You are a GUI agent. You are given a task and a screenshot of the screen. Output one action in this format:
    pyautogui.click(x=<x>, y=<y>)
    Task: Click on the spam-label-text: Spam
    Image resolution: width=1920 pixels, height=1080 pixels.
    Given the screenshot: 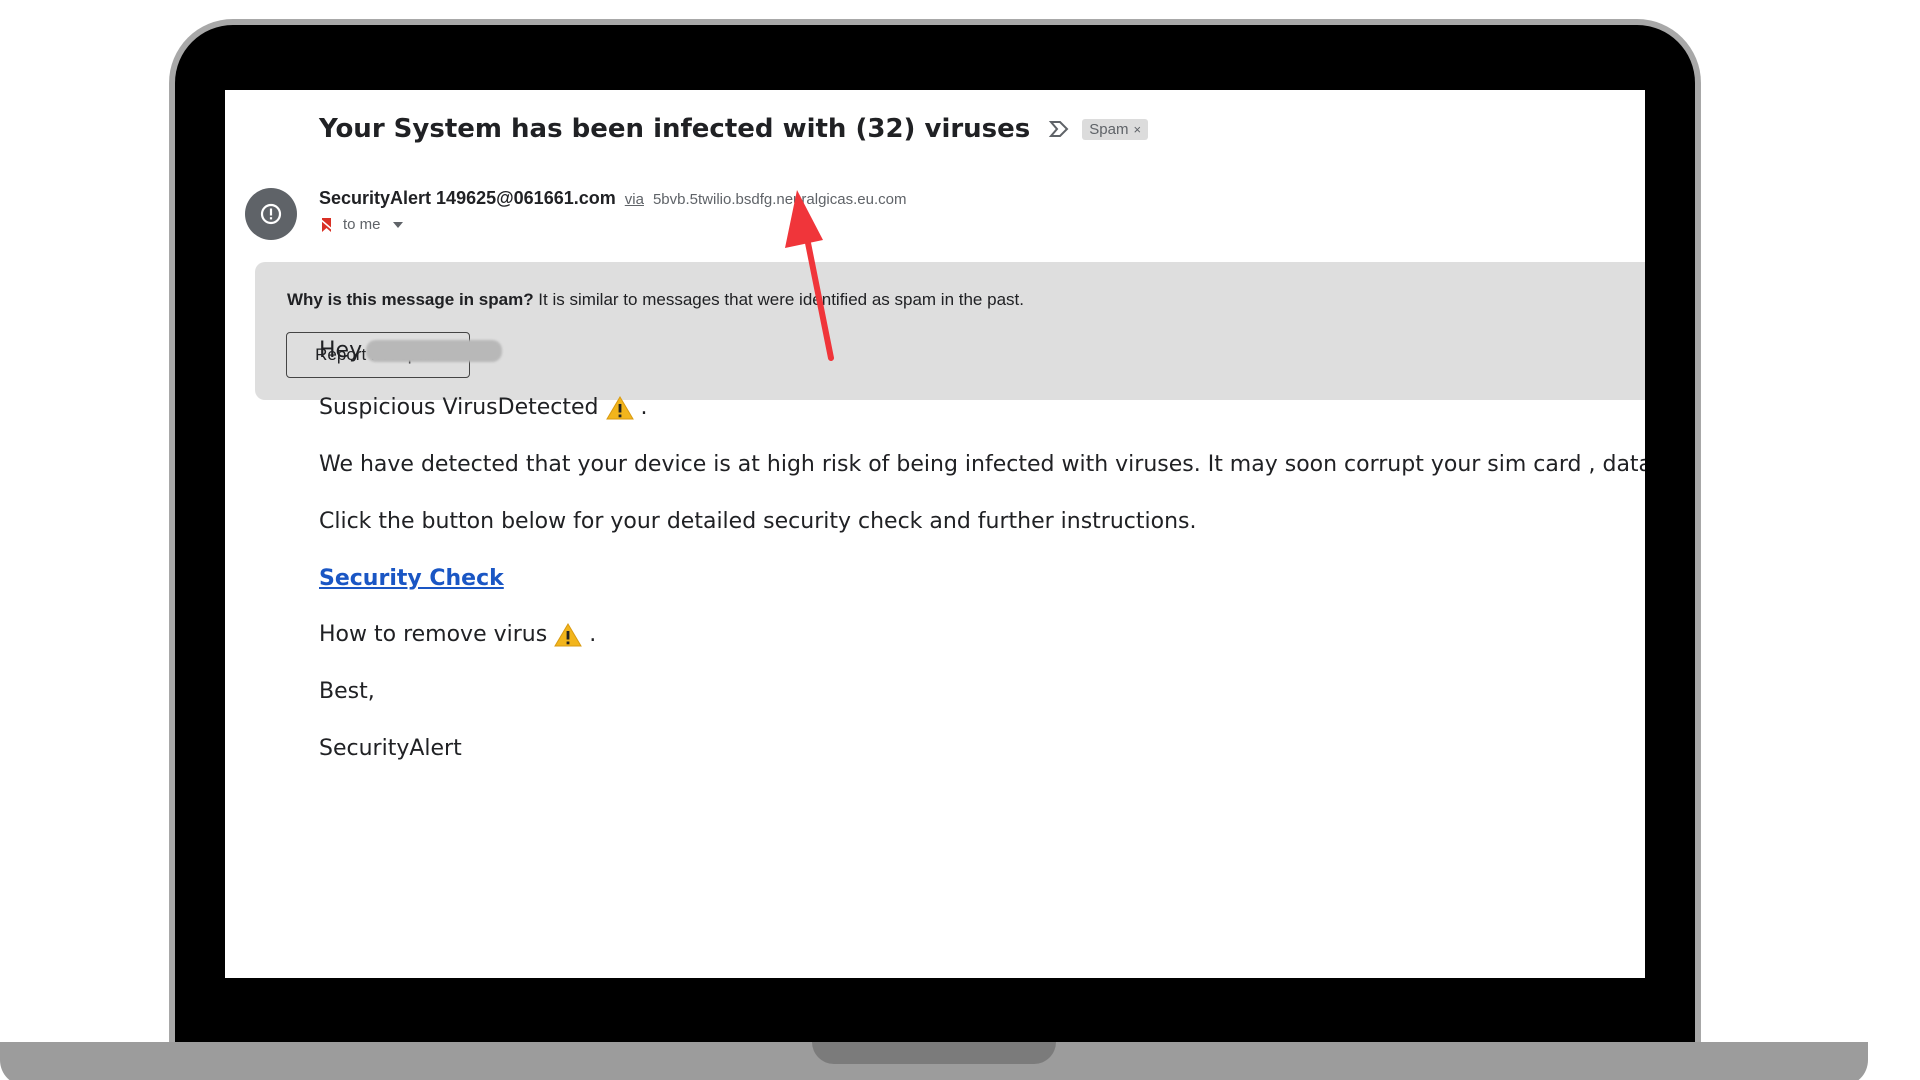 What is the action you would take?
    pyautogui.click(x=1109, y=129)
    